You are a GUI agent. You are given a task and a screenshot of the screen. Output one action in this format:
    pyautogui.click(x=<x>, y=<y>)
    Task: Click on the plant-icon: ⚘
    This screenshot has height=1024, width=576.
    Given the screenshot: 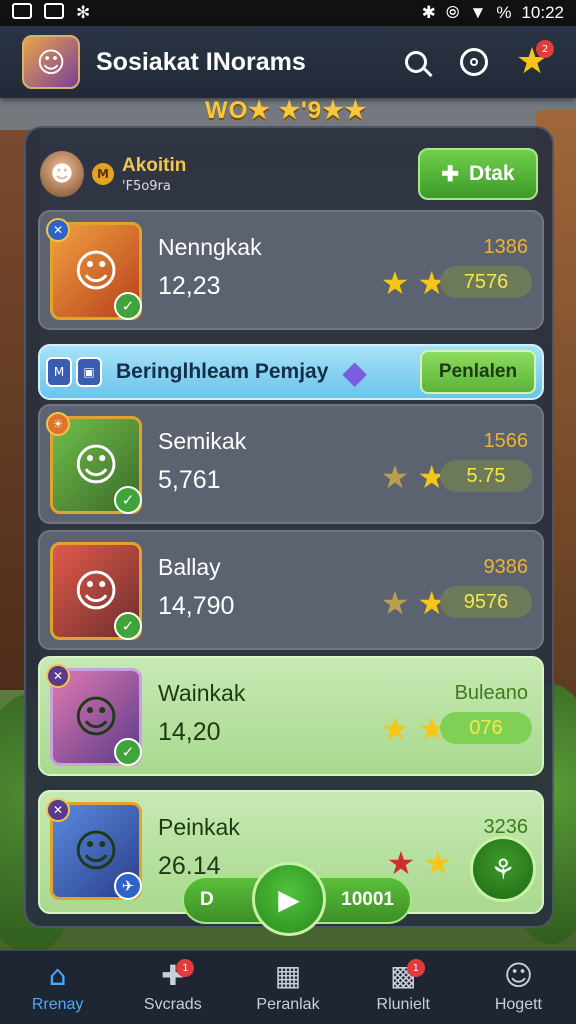 What is the action you would take?
    pyautogui.click(x=503, y=869)
    